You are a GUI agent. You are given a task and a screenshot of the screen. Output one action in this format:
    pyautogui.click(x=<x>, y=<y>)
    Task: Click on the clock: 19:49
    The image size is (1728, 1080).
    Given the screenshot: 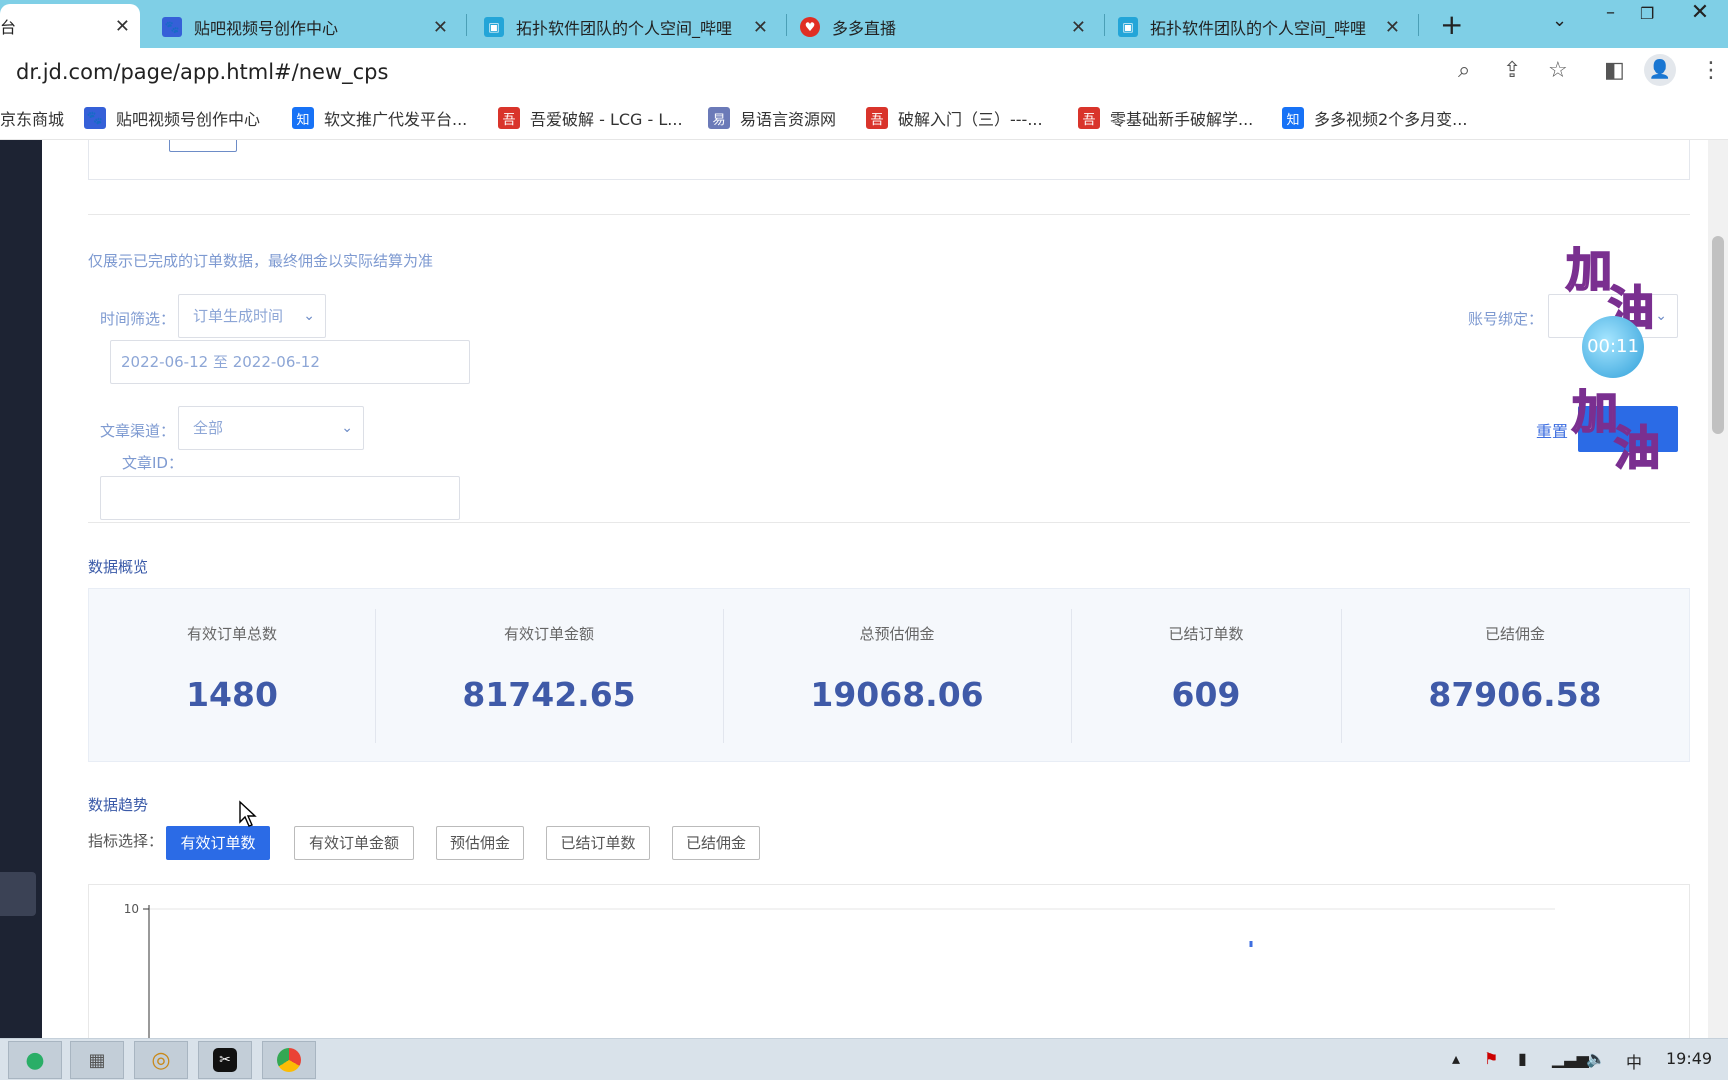 What is the action you would take?
    pyautogui.click(x=1689, y=1058)
    